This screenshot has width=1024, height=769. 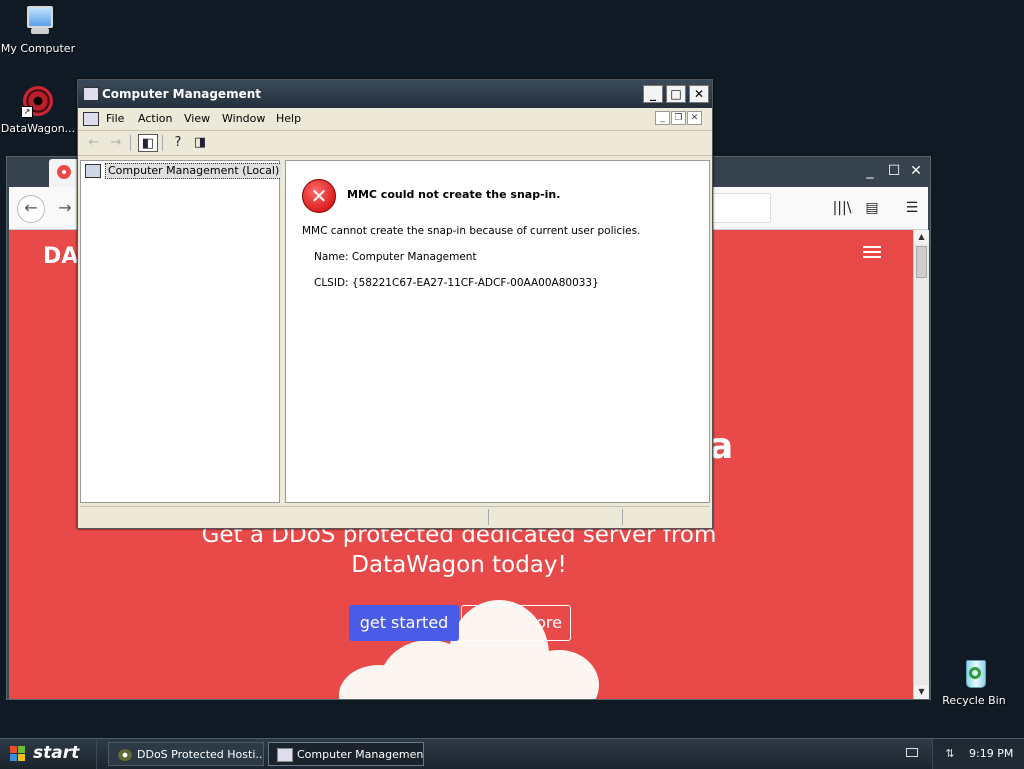 What do you see at coordinates (872, 208) in the screenshot?
I see `sidebar-icon: ▤` at bounding box center [872, 208].